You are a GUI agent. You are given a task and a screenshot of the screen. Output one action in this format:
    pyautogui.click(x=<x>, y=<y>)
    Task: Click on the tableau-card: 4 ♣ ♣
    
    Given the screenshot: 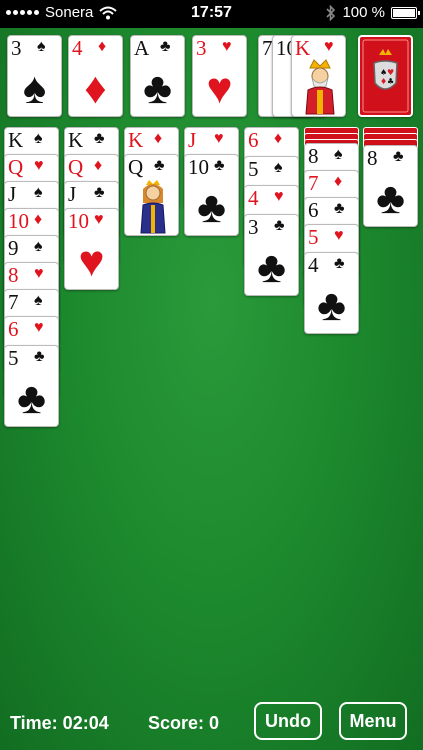 What is the action you would take?
    pyautogui.click(x=331, y=293)
    